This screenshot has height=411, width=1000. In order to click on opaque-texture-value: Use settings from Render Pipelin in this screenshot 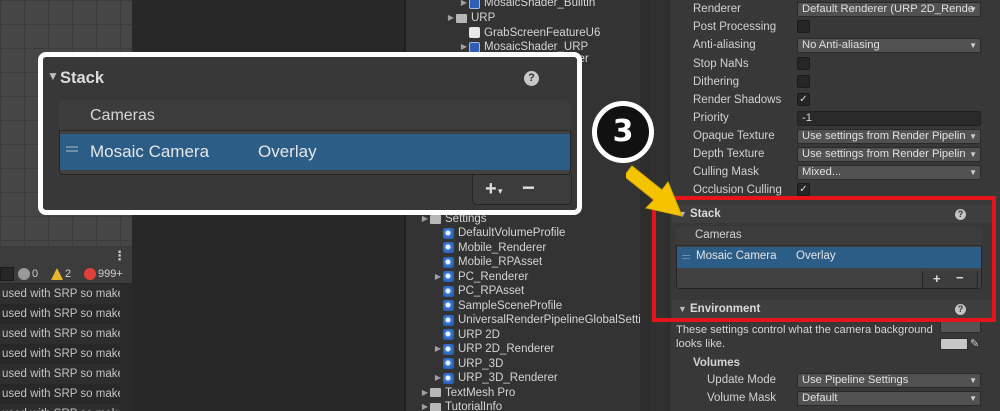, I will do `click(884, 136)`.